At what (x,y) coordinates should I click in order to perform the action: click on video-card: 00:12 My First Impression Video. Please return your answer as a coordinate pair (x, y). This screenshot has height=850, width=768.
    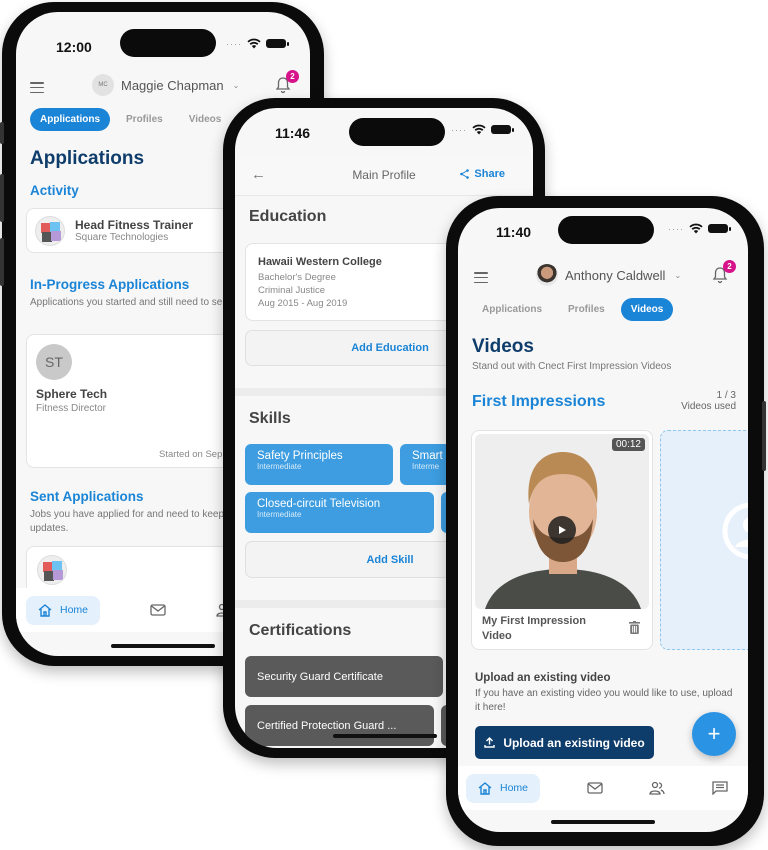
    Looking at the image, I should click on (562, 540).